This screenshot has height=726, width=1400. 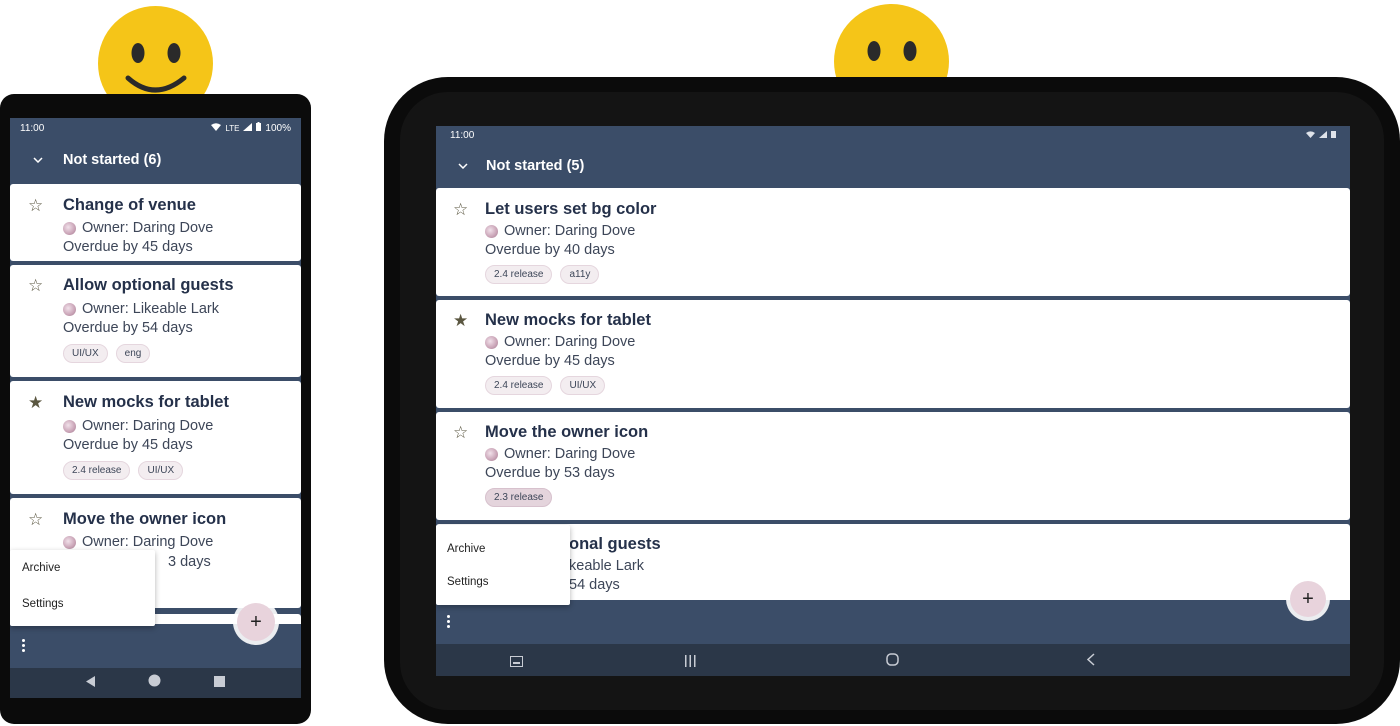 I want to click on system-nav-bar, so click(x=155, y=683).